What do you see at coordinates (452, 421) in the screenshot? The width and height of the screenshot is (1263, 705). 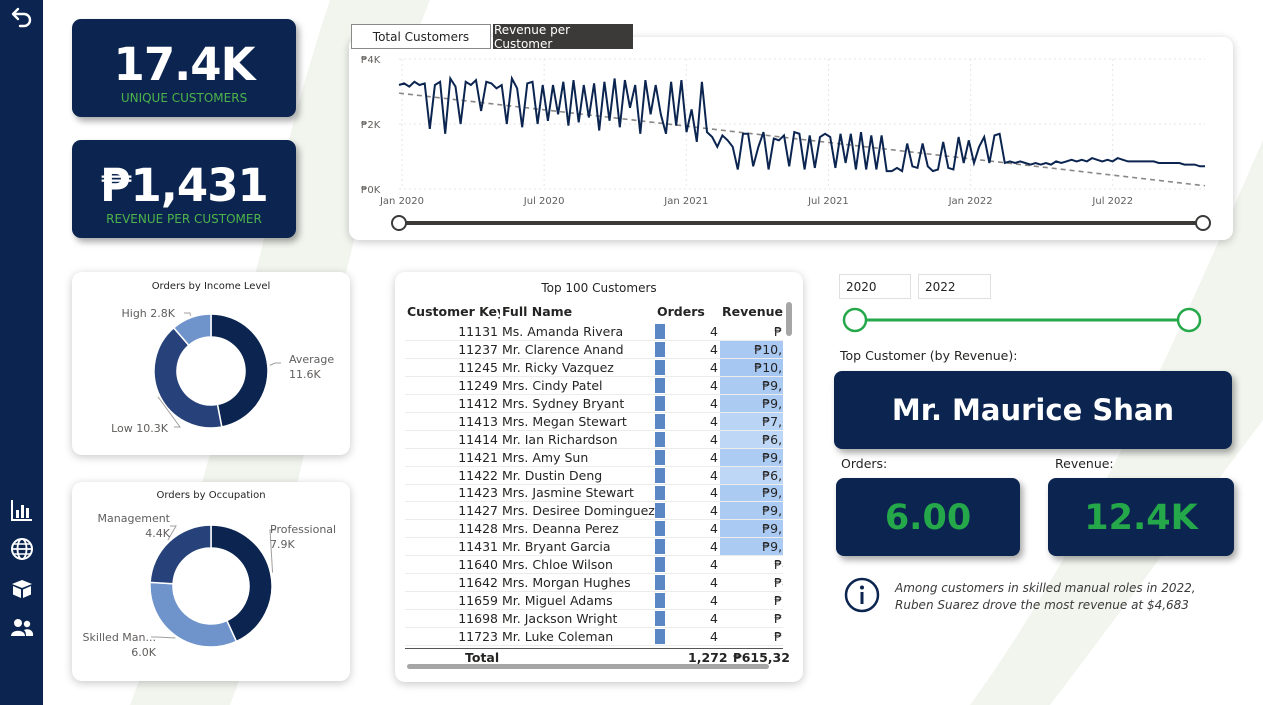 I see `customer-key-cell: 11413` at bounding box center [452, 421].